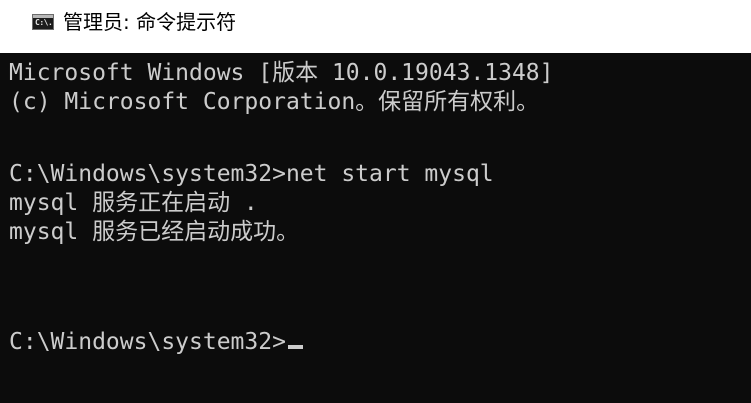 This screenshot has width=751, height=403. I want to click on console-line-copyright: (c) Microsoft Corporation。保留所有权利。, so click(274, 102).